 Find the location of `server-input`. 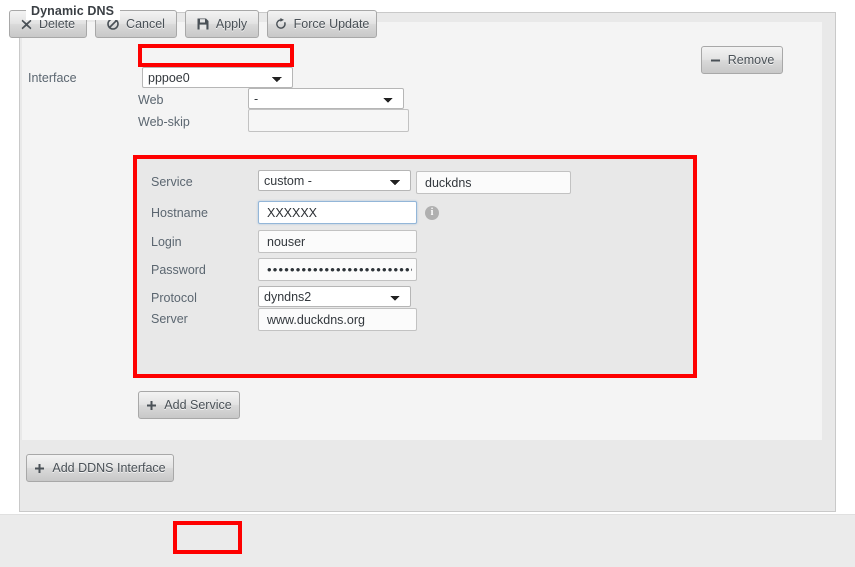

server-input is located at coordinates (337, 319).